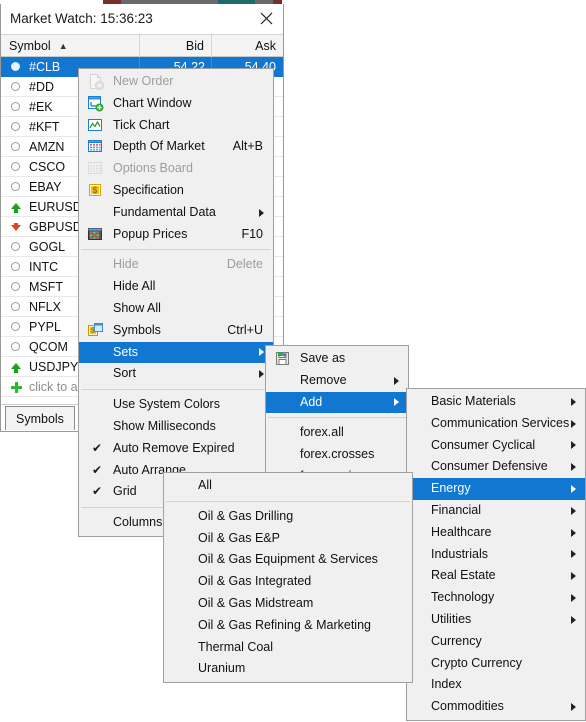 This screenshot has width=586, height=722. I want to click on menu-item-shortcut: F10, so click(252, 233).